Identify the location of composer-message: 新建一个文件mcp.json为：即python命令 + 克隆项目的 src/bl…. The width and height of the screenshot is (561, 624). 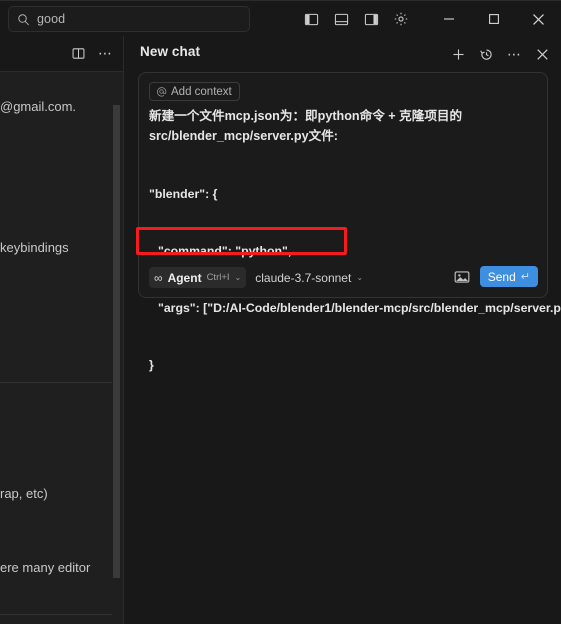
(345, 126).